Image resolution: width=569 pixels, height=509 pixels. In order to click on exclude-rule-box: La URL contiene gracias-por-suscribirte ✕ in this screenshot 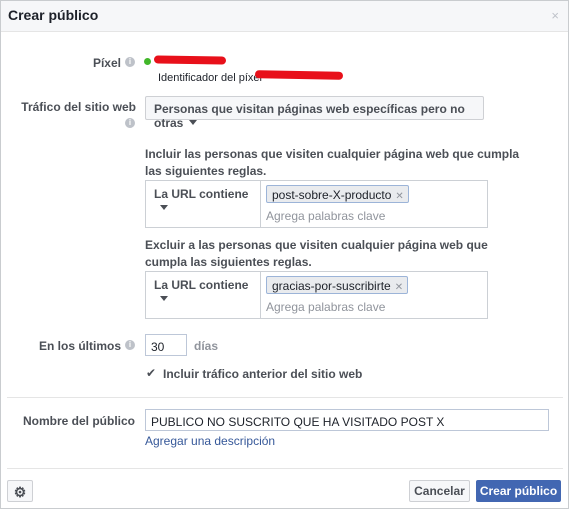, I will do `click(316, 295)`.